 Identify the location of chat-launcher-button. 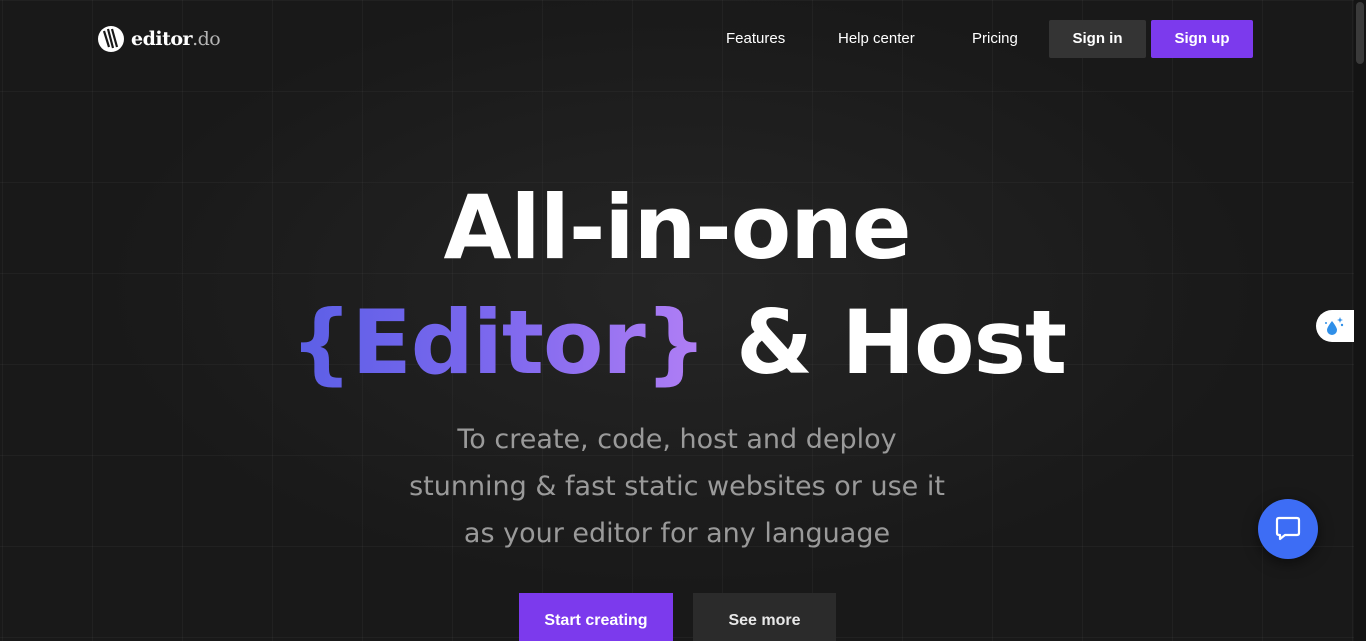
(1288, 529).